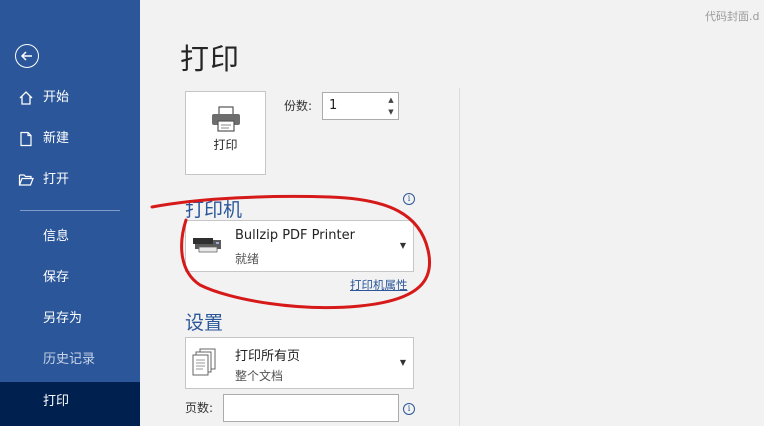  I want to click on print-range-select: 打印所有页 整个文档 ▼, so click(299, 363).